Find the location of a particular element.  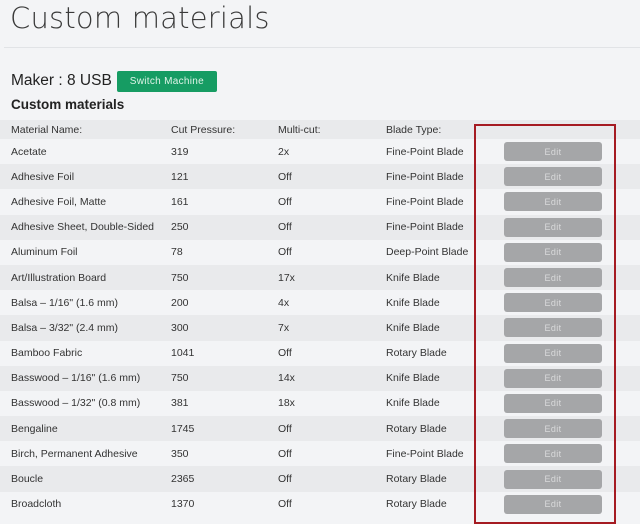

header-cut-pressure: Cut Pressure: is located at coordinates (203, 129).